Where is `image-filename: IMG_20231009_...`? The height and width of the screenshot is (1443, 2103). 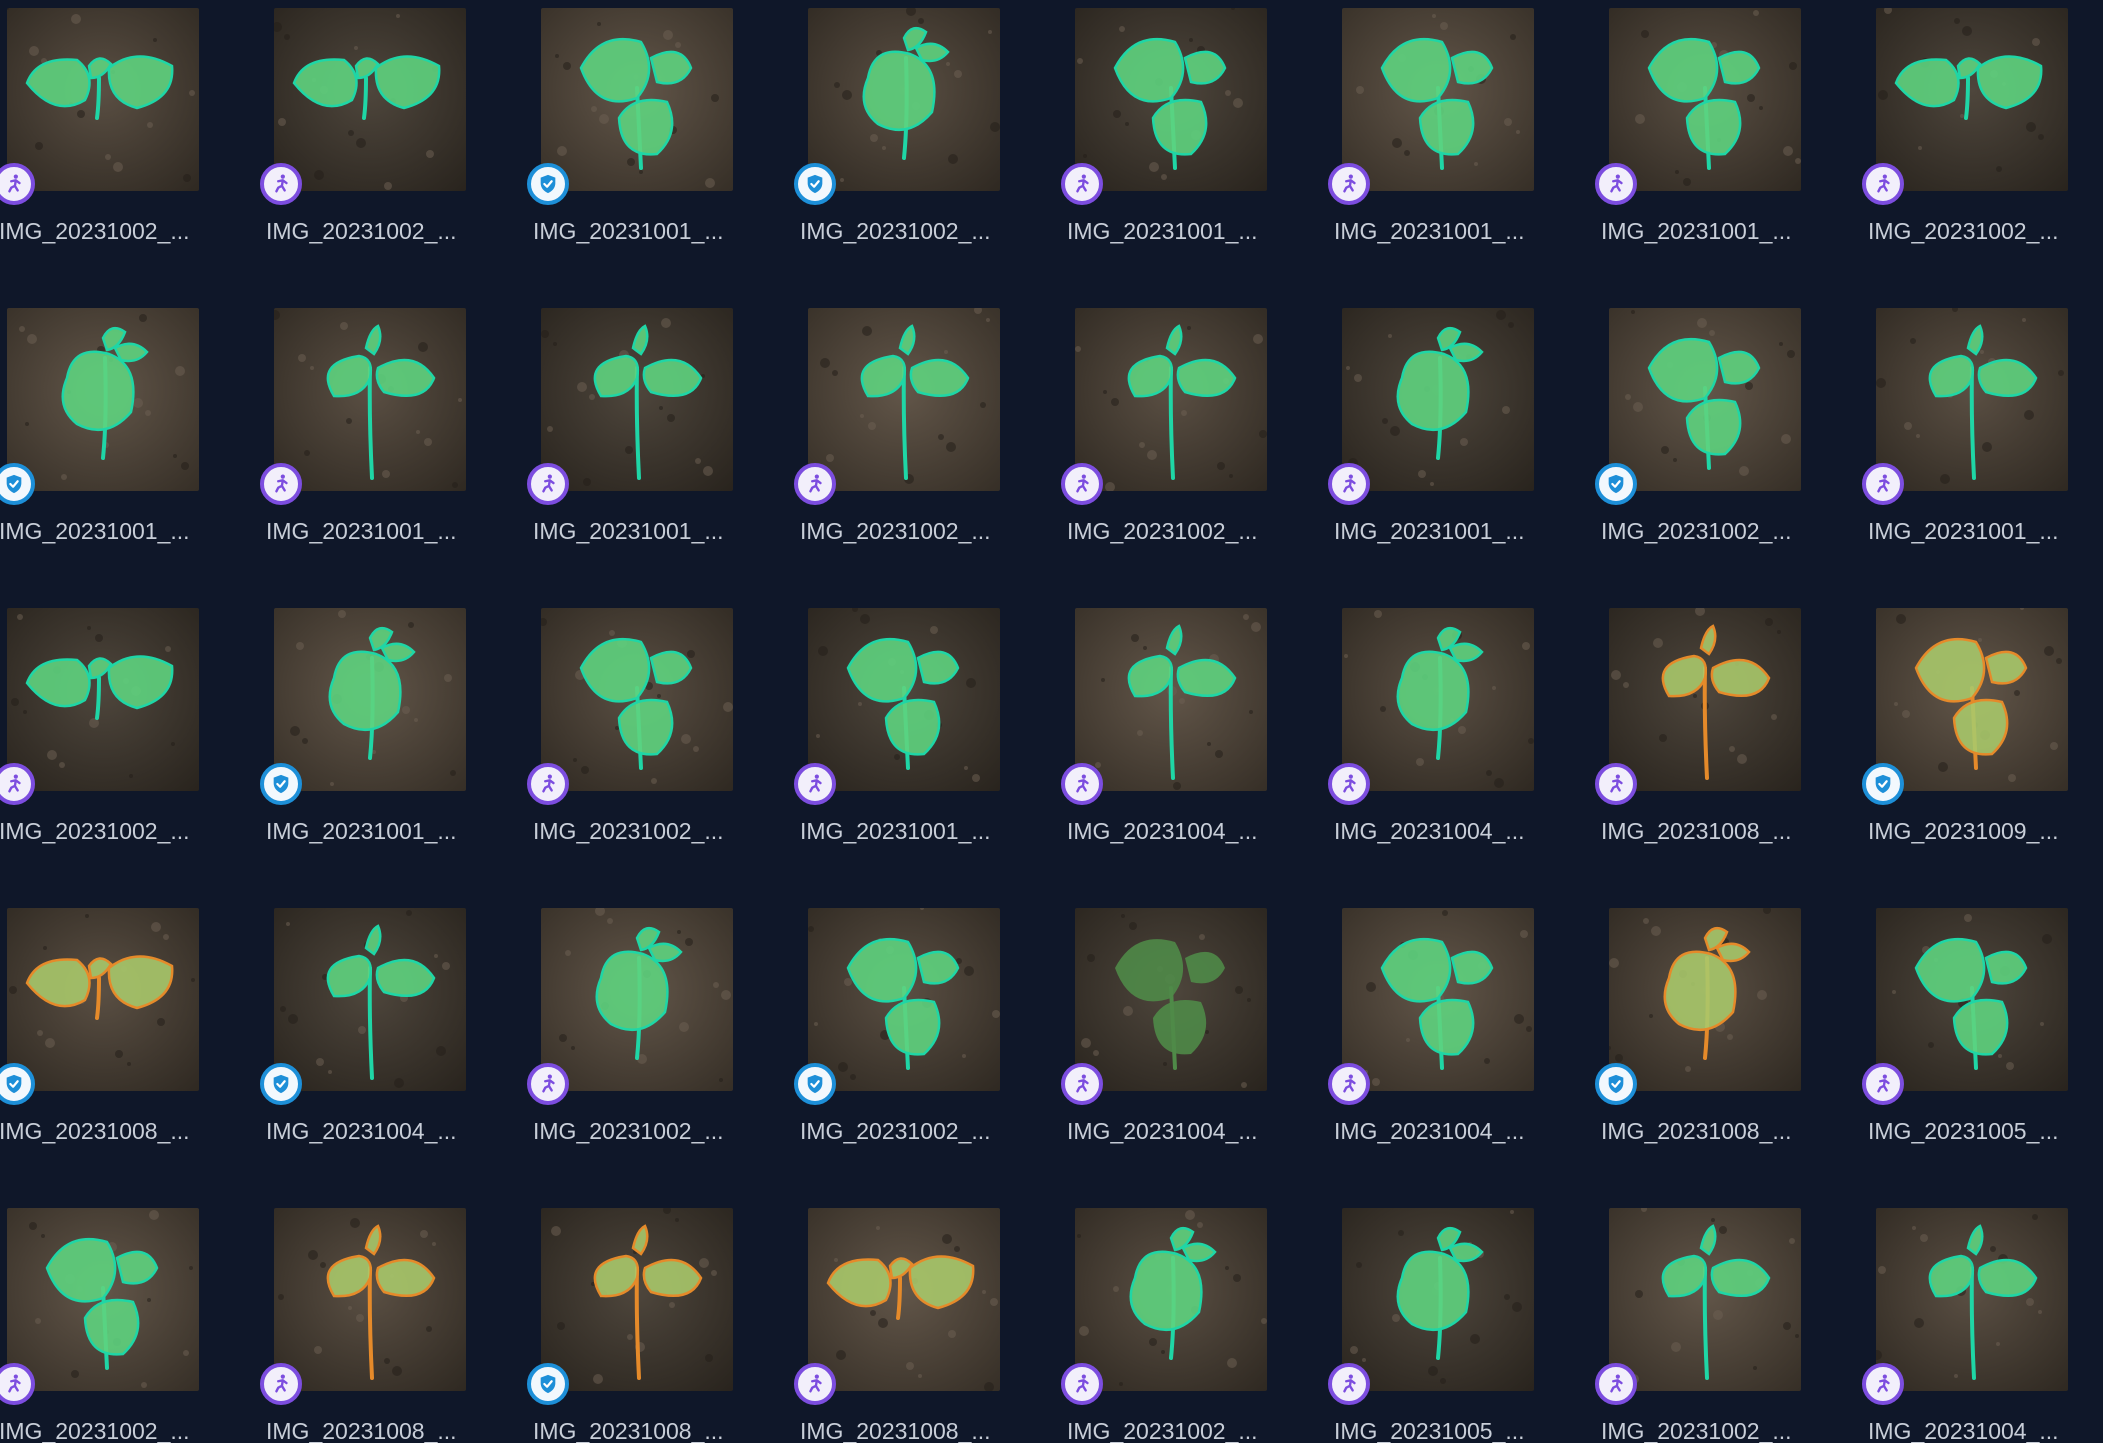
image-filename: IMG_20231009_... is located at coordinates (1963, 831).